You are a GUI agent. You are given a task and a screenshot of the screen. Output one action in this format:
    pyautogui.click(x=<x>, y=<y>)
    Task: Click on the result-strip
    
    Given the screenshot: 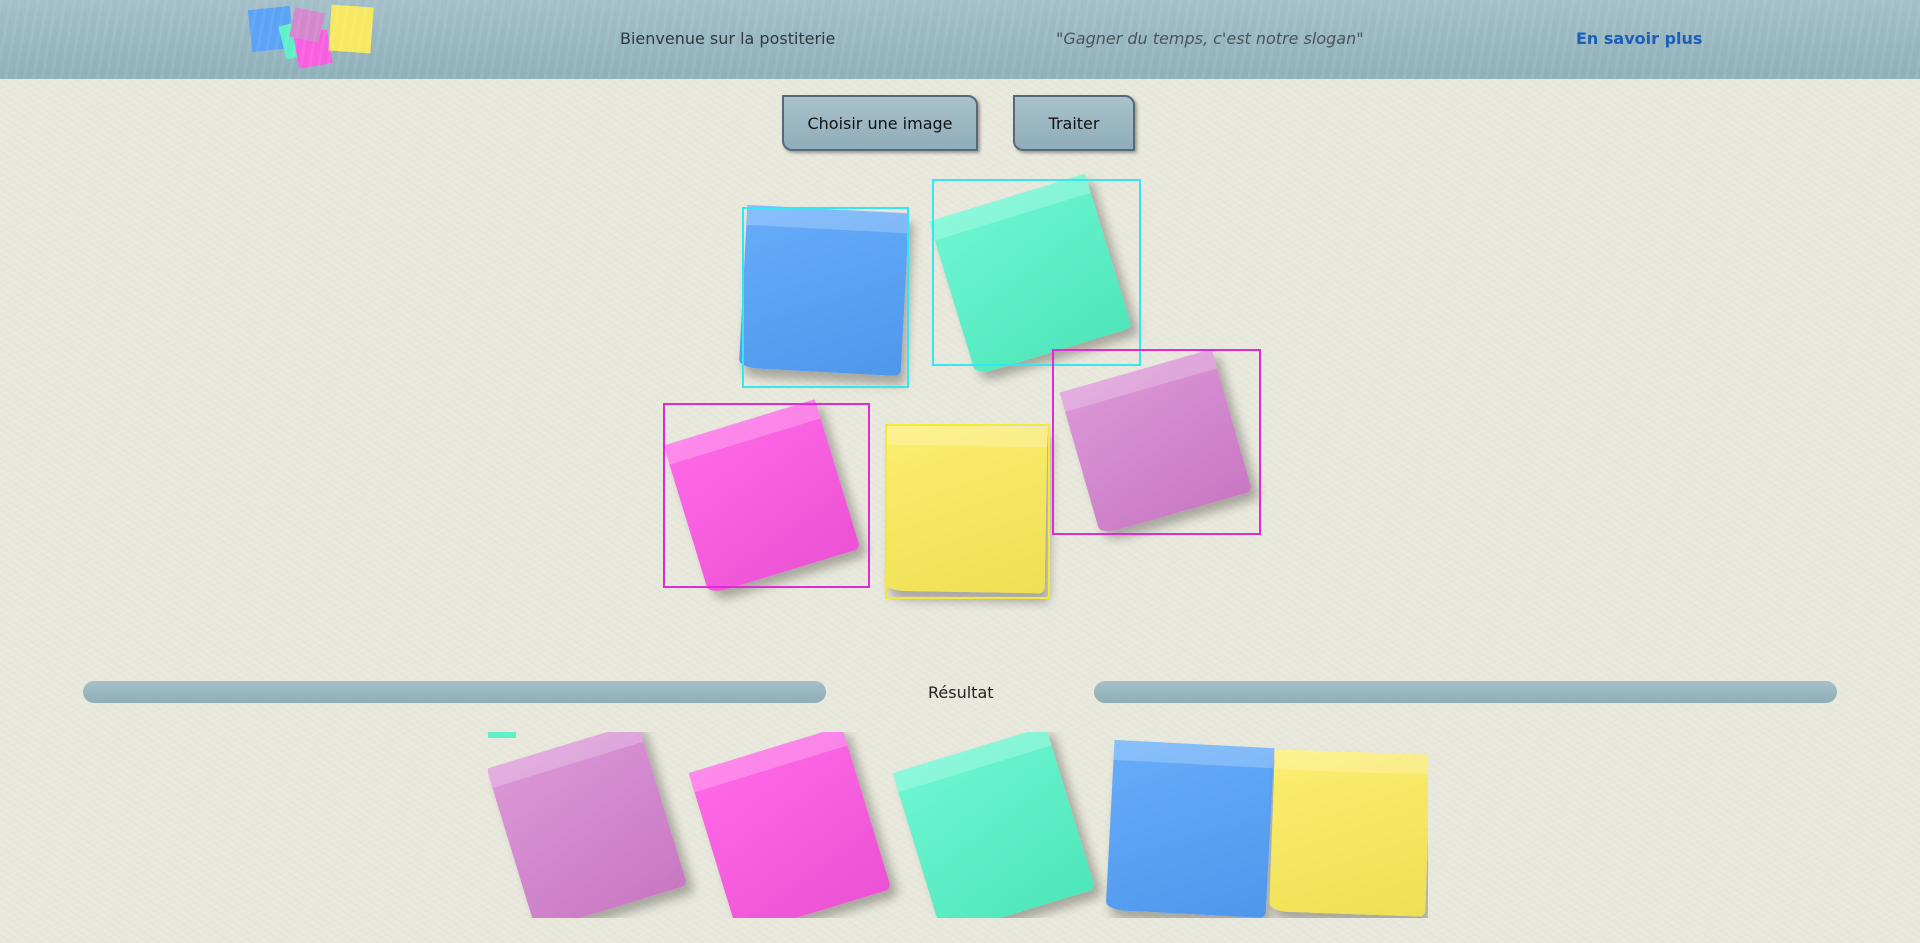 What is the action you would take?
    pyautogui.click(x=958, y=825)
    